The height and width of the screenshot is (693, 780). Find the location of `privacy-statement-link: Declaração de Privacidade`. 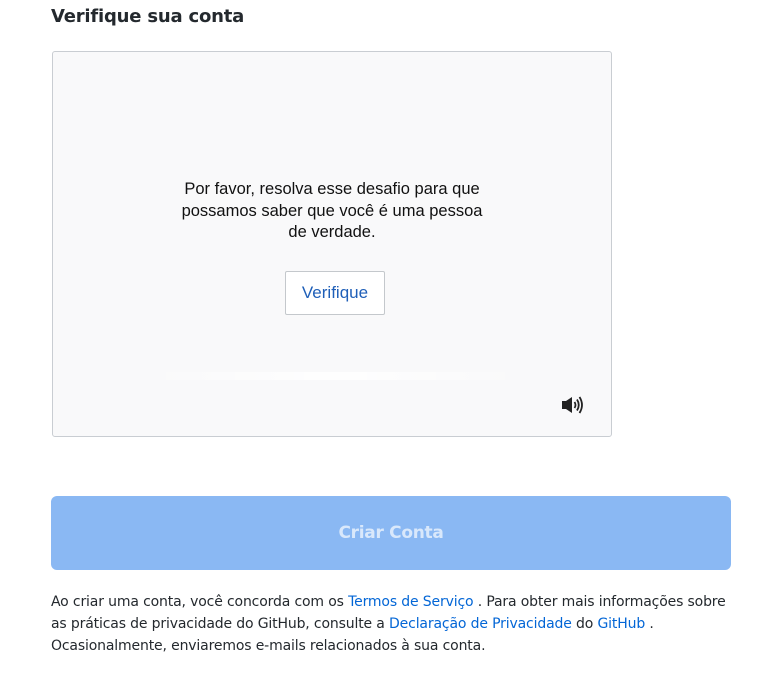

privacy-statement-link: Declaração de Privacidade is located at coordinates (480, 624).